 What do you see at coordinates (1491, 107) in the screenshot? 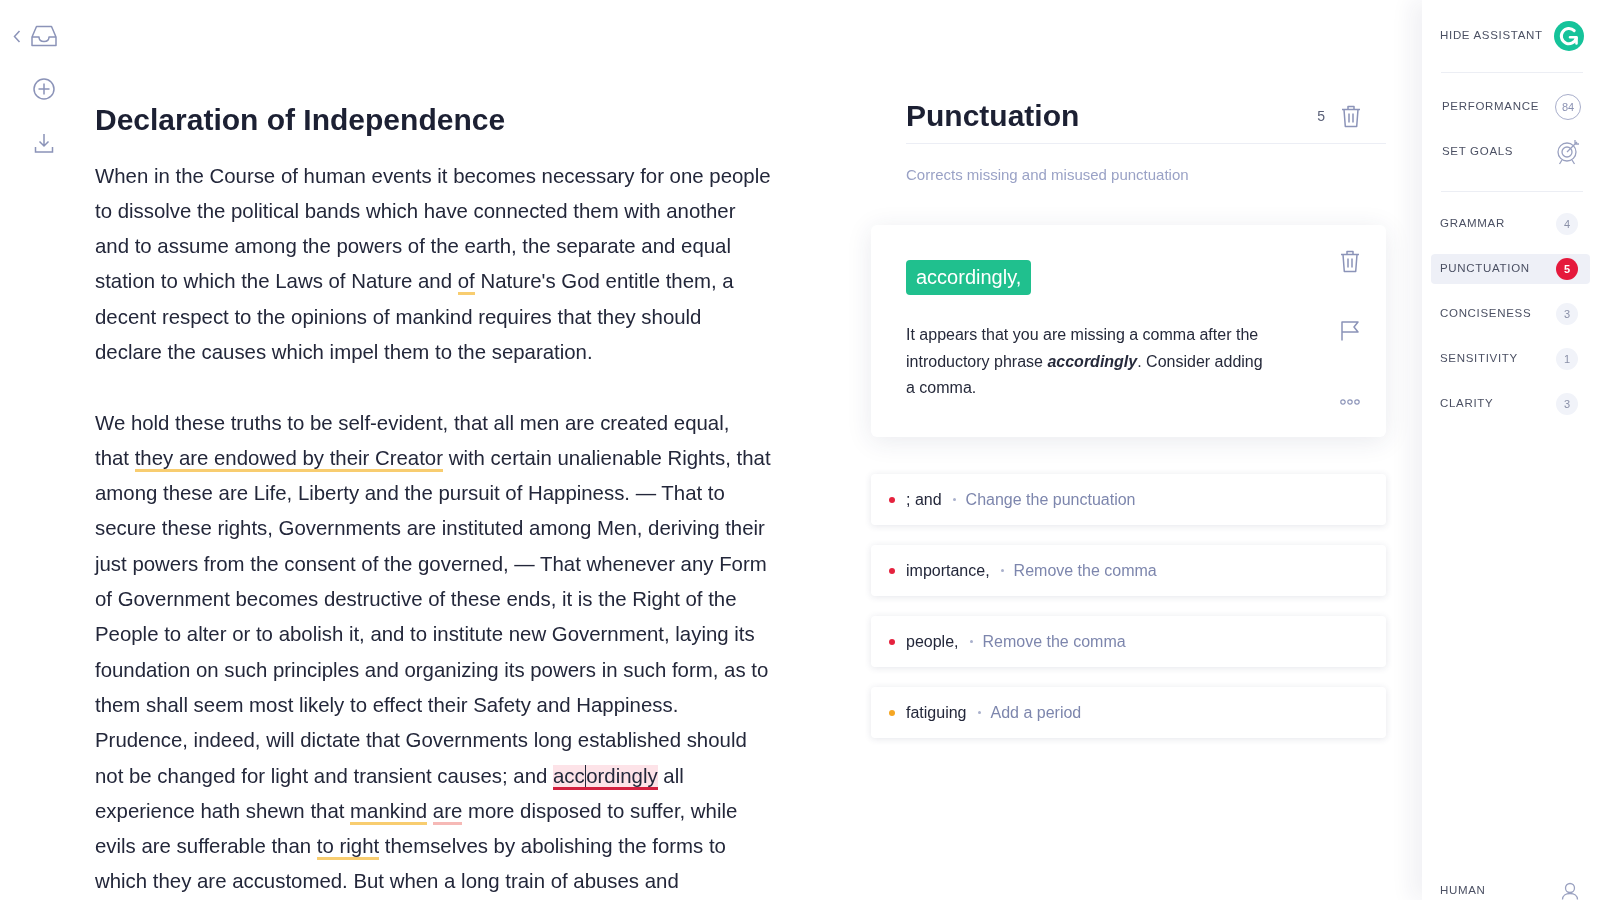
I see `sidebar-link: PERFORMANCE` at bounding box center [1491, 107].